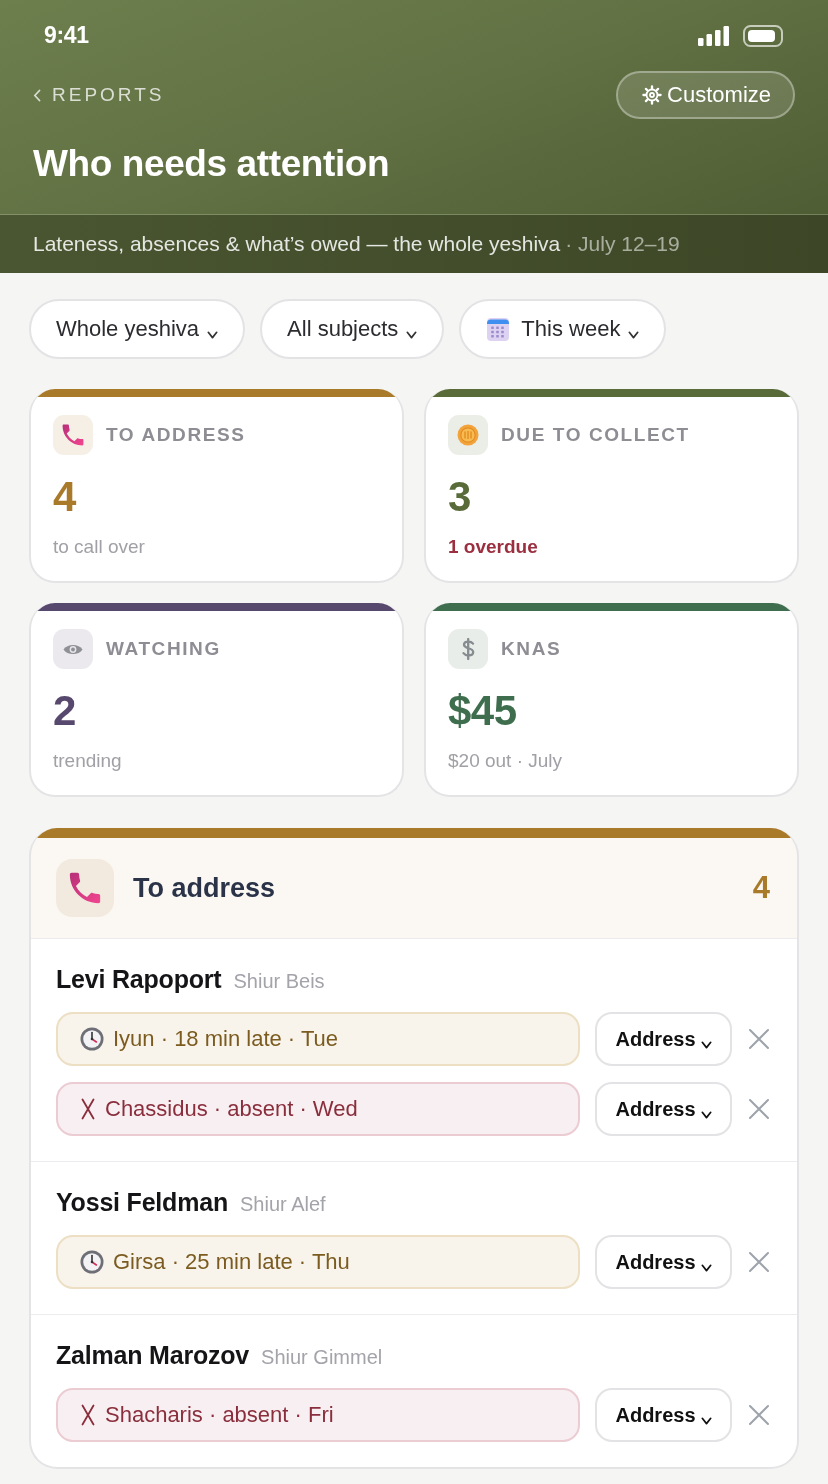 Image resolution: width=828 pixels, height=1484 pixels. Describe the element at coordinates (322, 1357) in the screenshot. I see `class-label: Shiur Gimmel` at that location.